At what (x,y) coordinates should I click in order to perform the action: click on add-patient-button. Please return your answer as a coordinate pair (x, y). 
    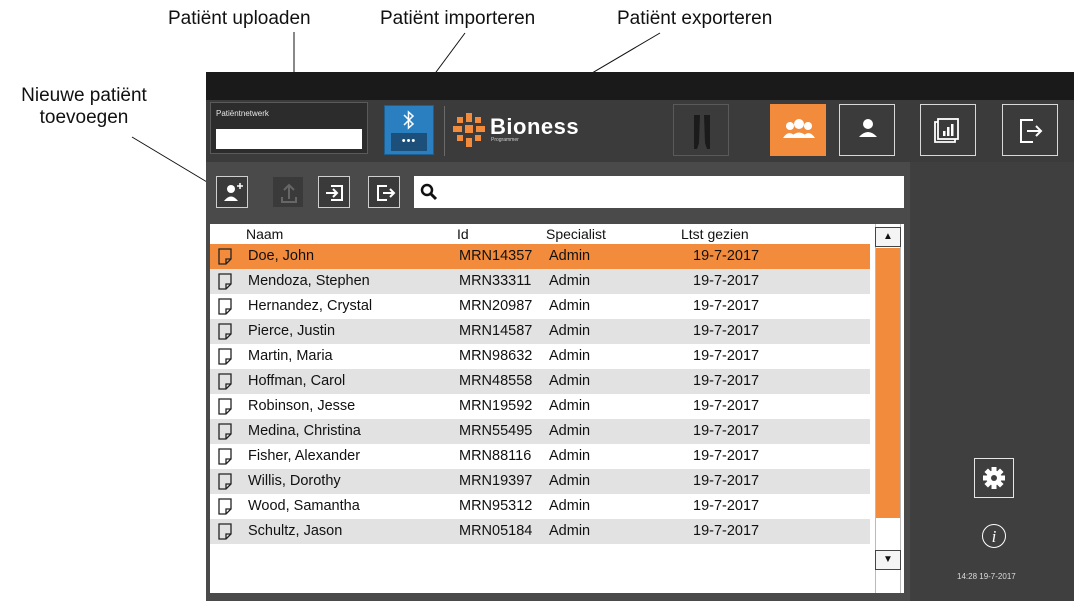
    Looking at the image, I should click on (232, 192).